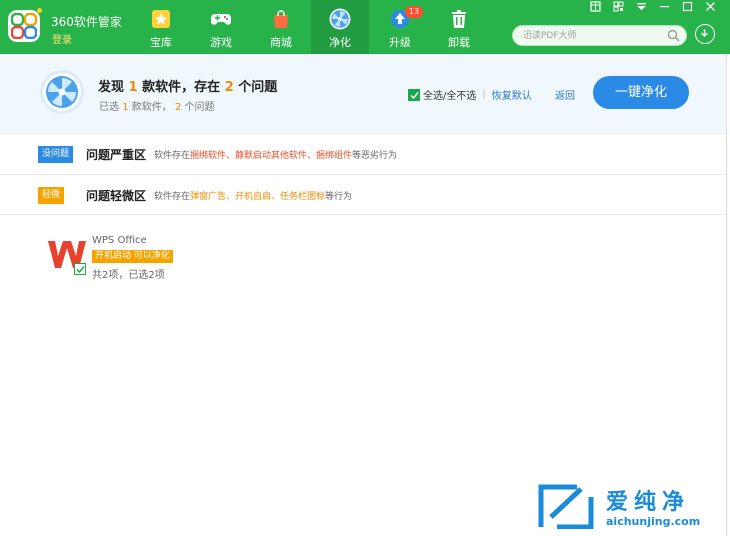 Image resolution: width=730 pixels, height=536 pixels. What do you see at coordinates (400, 42) in the screenshot?
I see `nav-label: 升级` at bounding box center [400, 42].